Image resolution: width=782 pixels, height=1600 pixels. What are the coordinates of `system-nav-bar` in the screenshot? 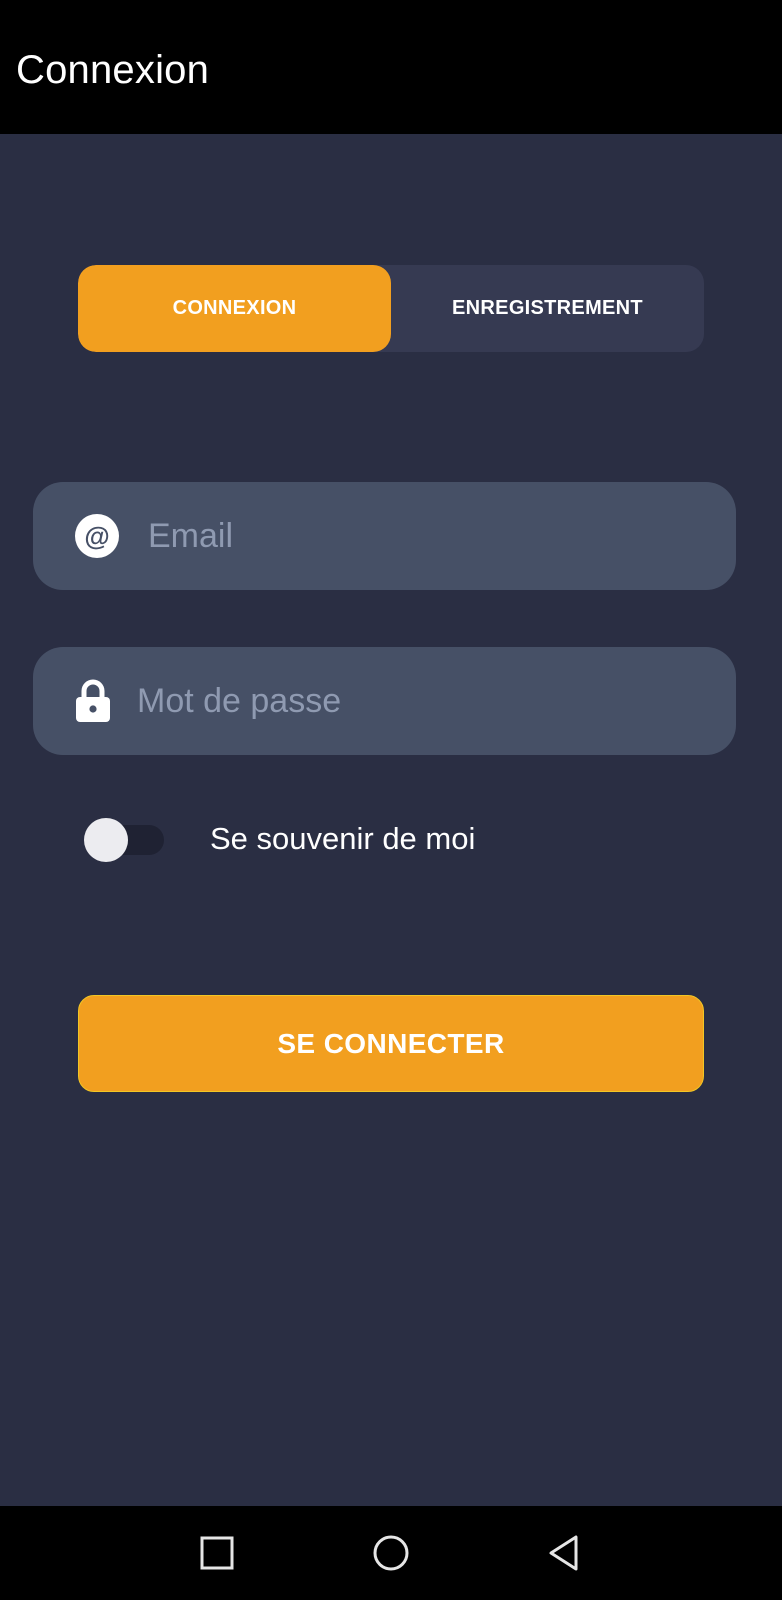 It's located at (391, 1553).